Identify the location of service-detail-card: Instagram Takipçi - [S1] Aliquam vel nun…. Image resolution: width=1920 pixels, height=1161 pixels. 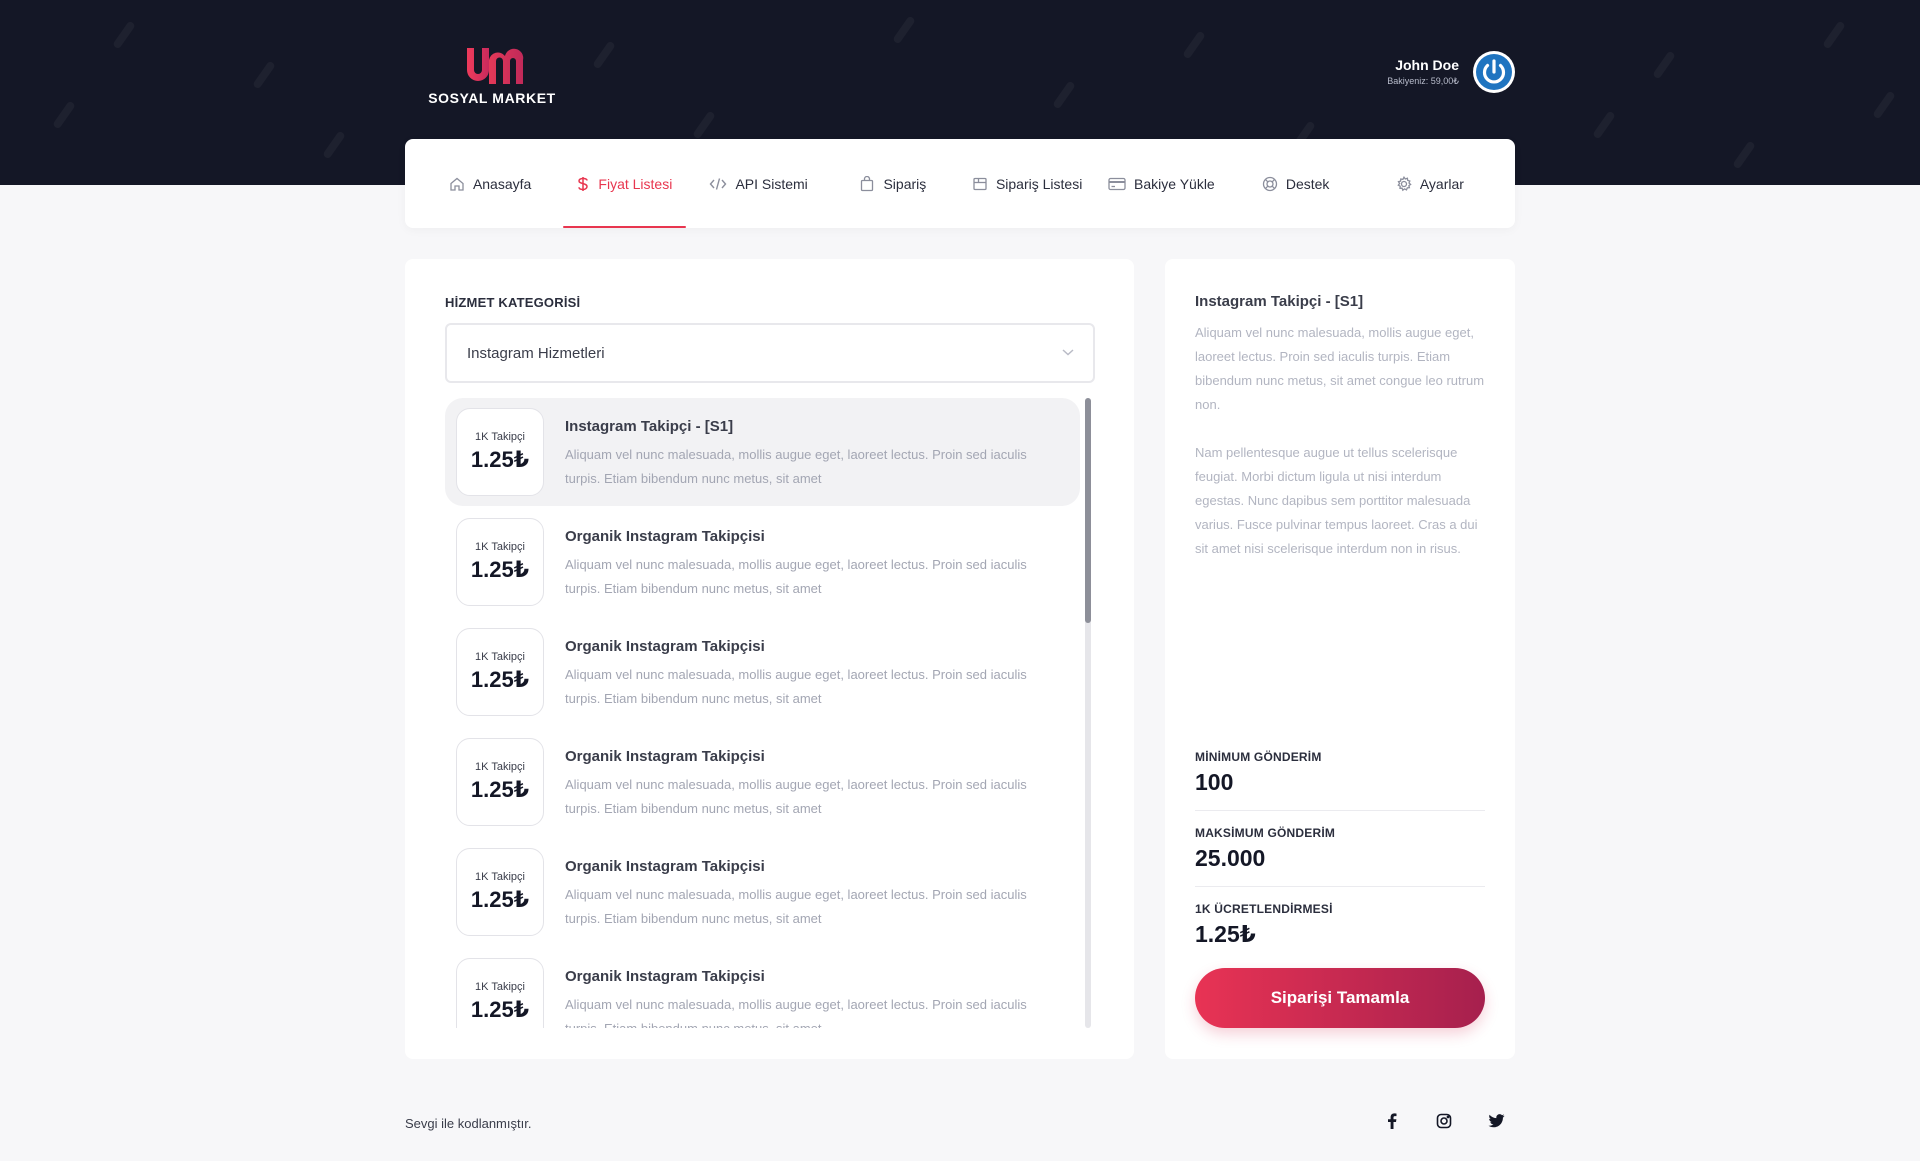
(1340, 659).